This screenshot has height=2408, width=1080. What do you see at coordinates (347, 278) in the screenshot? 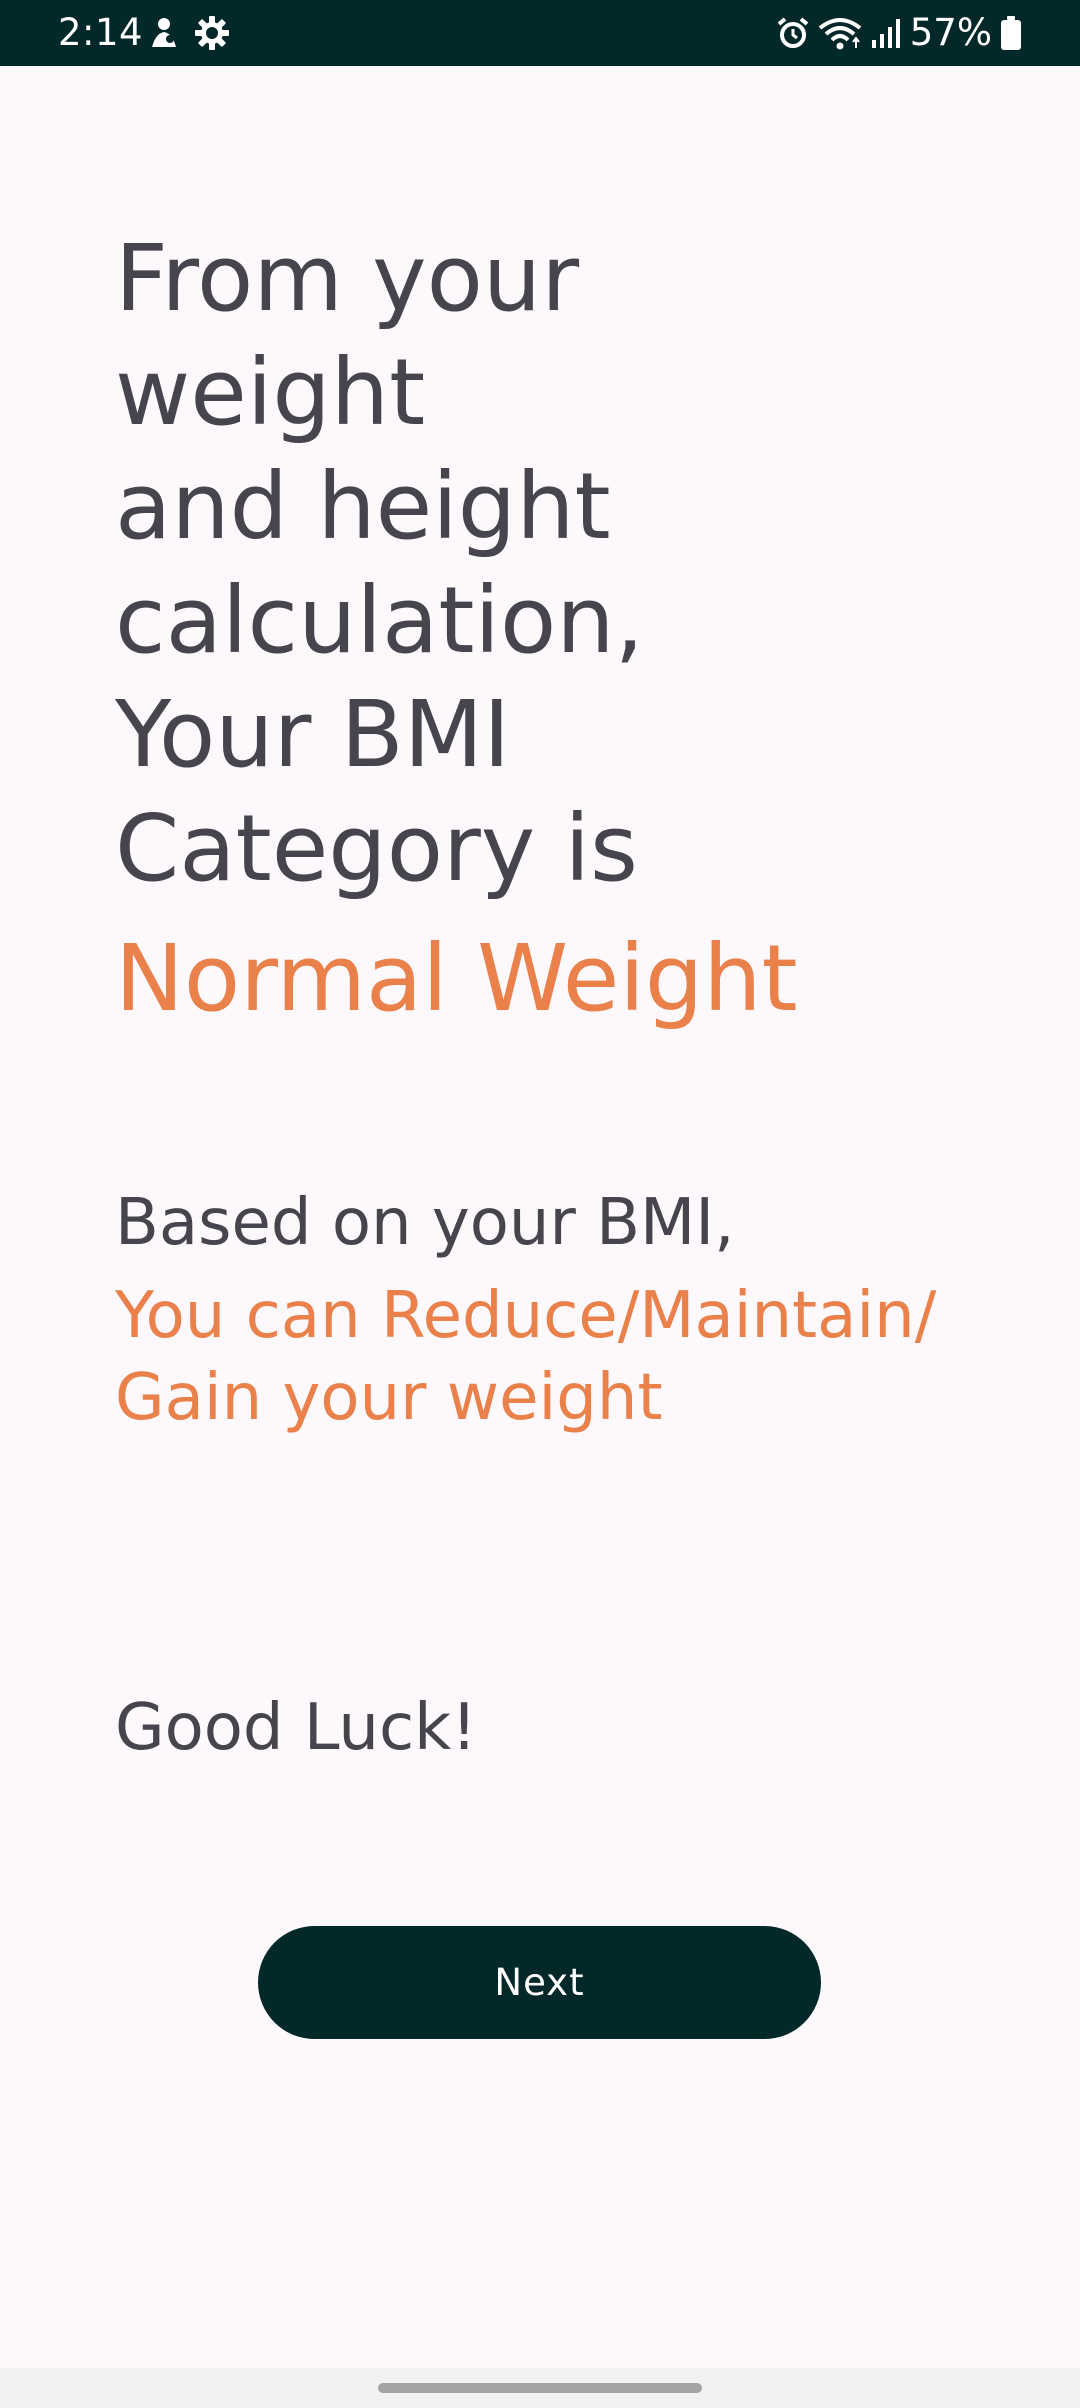
I see `headline-line: From your` at bounding box center [347, 278].